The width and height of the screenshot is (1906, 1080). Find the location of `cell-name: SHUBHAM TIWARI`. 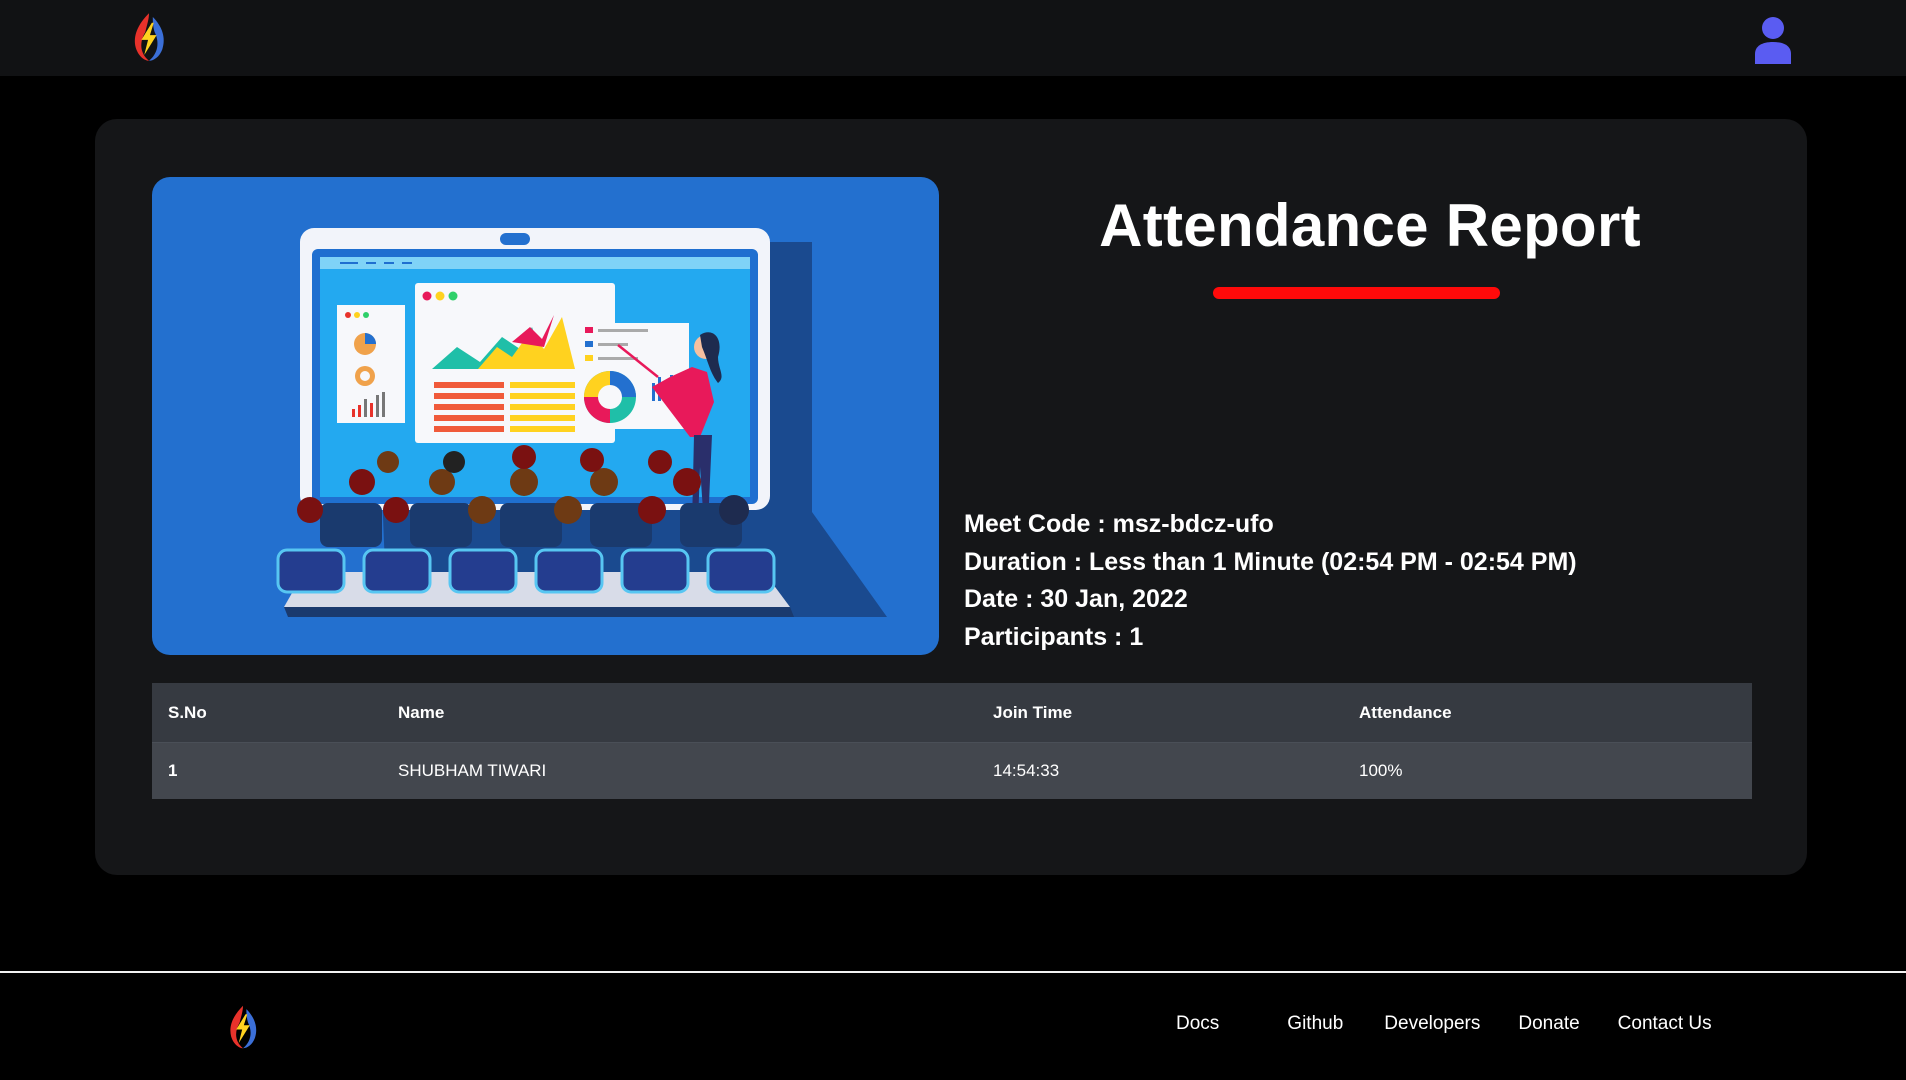

cell-name: SHUBHAM TIWARI is located at coordinates (679, 770).